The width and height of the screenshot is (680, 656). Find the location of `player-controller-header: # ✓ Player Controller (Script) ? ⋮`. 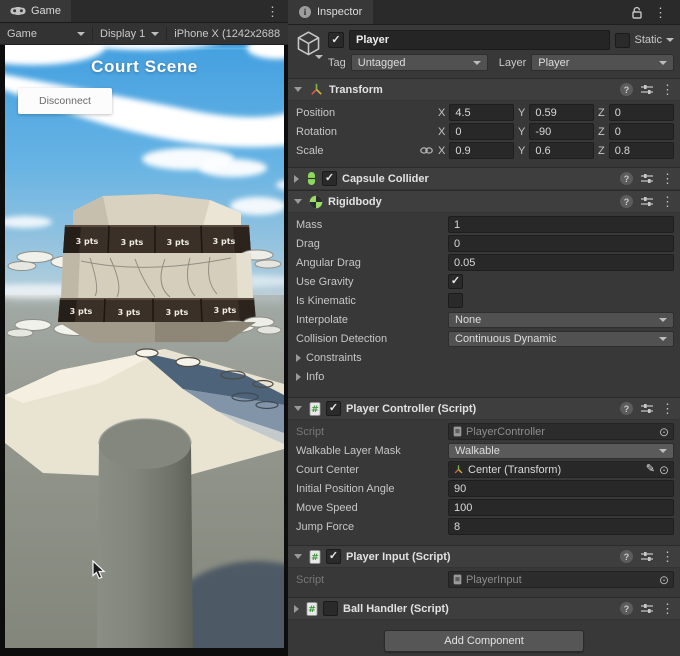

player-controller-header: # ✓ Player Controller (Script) ? ⋮ is located at coordinates (484, 408).